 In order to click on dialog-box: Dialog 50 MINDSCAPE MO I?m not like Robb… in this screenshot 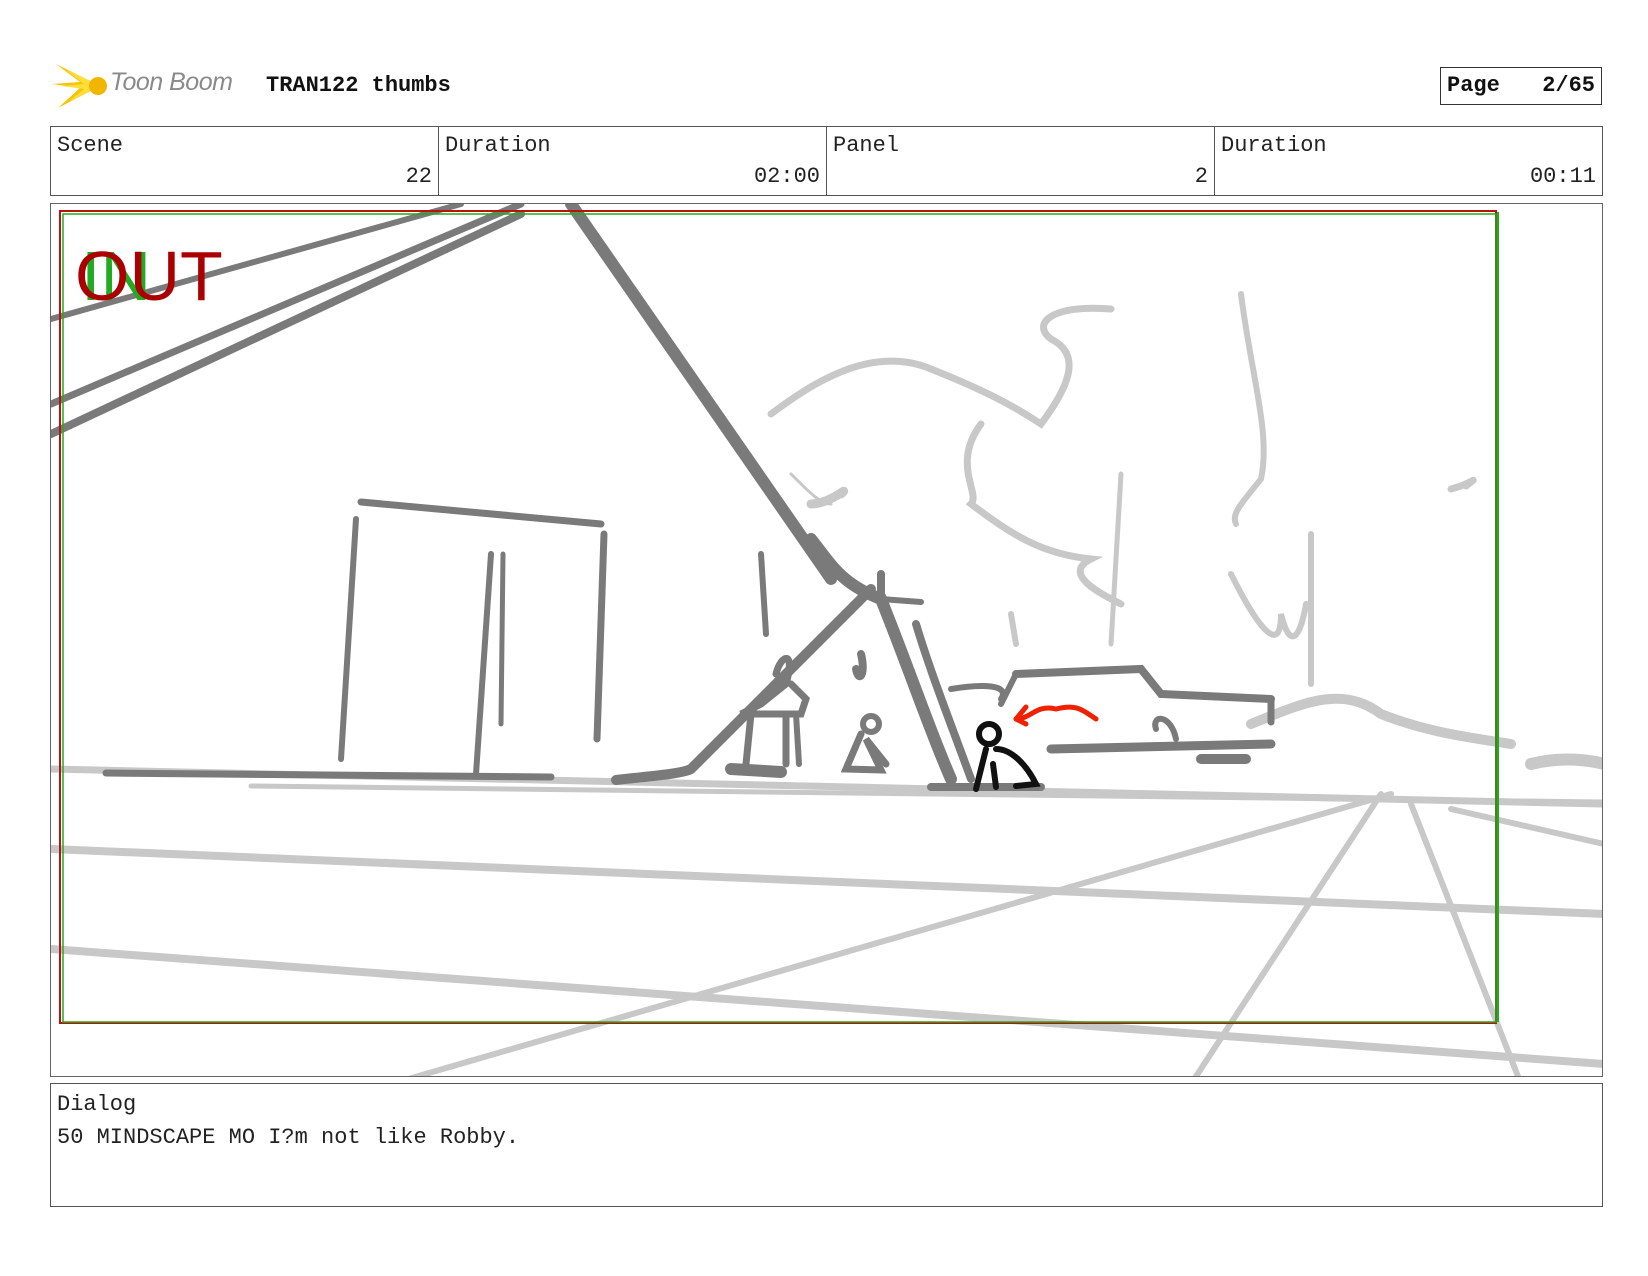, I will do `click(826, 1145)`.